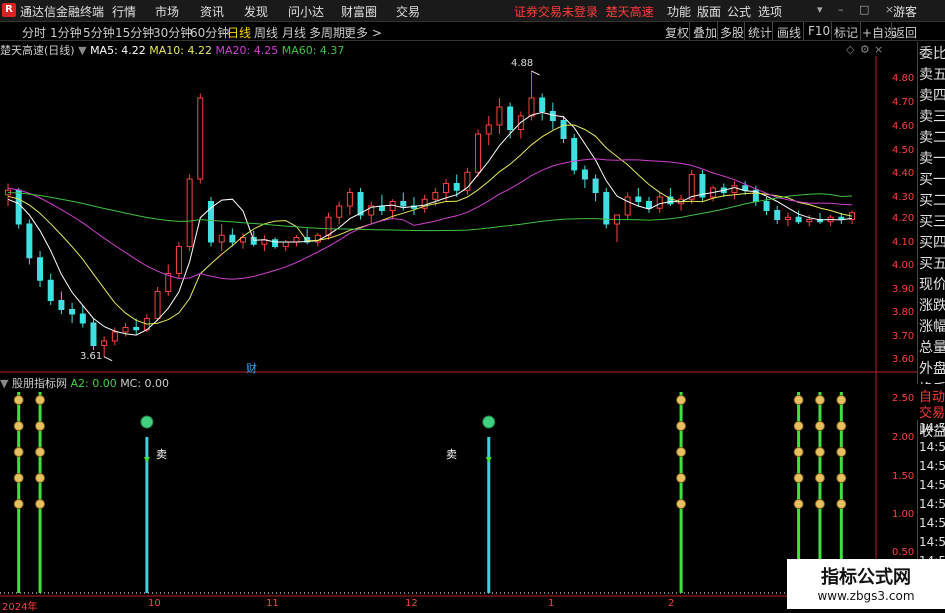  What do you see at coordinates (905, 32) in the screenshot?
I see `tool-back: 返回` at bounding box center [905, 32].